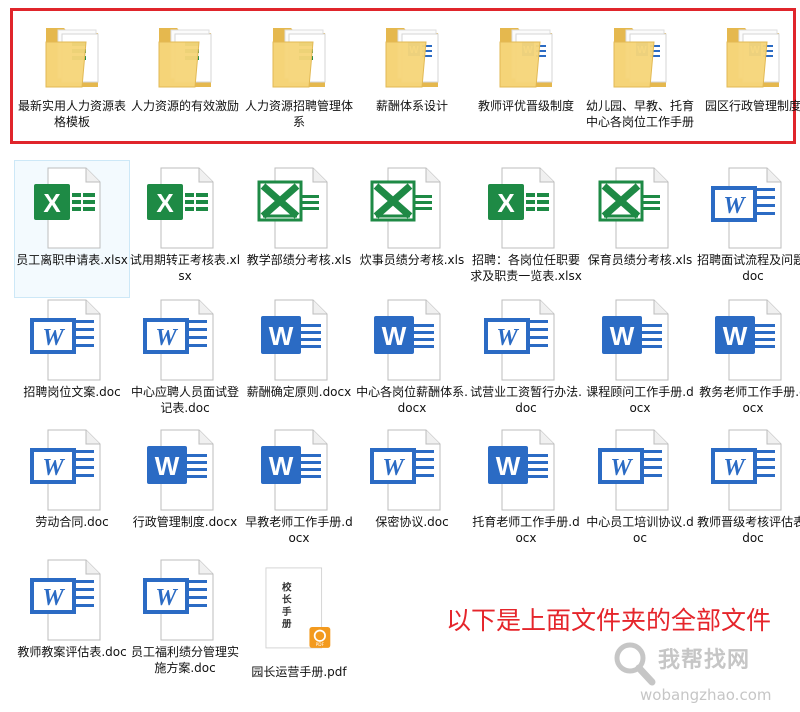 The height and width of the screenshot is (712, 800). I want to click on pdf-thumb-char: 手, so click(287, 612).